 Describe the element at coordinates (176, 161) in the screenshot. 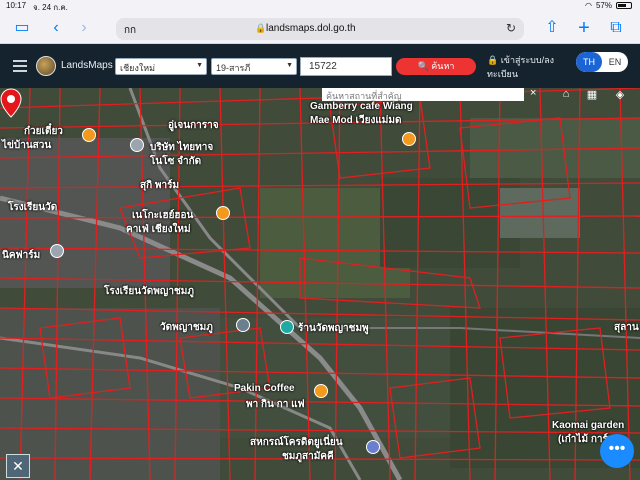

I see `map-label: โนโซ จำกัด` at that location.